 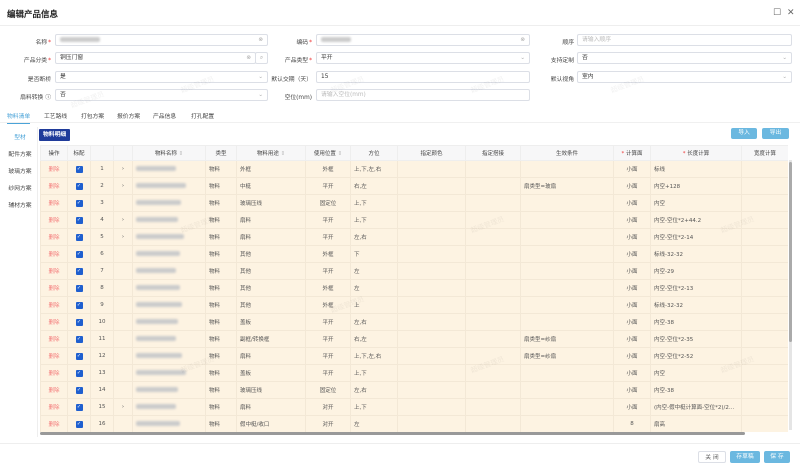 What do you see at coordinates (128, 115) in the screenshot?
I see `tab-3: 报价方案` at bounding box center [128, 115].